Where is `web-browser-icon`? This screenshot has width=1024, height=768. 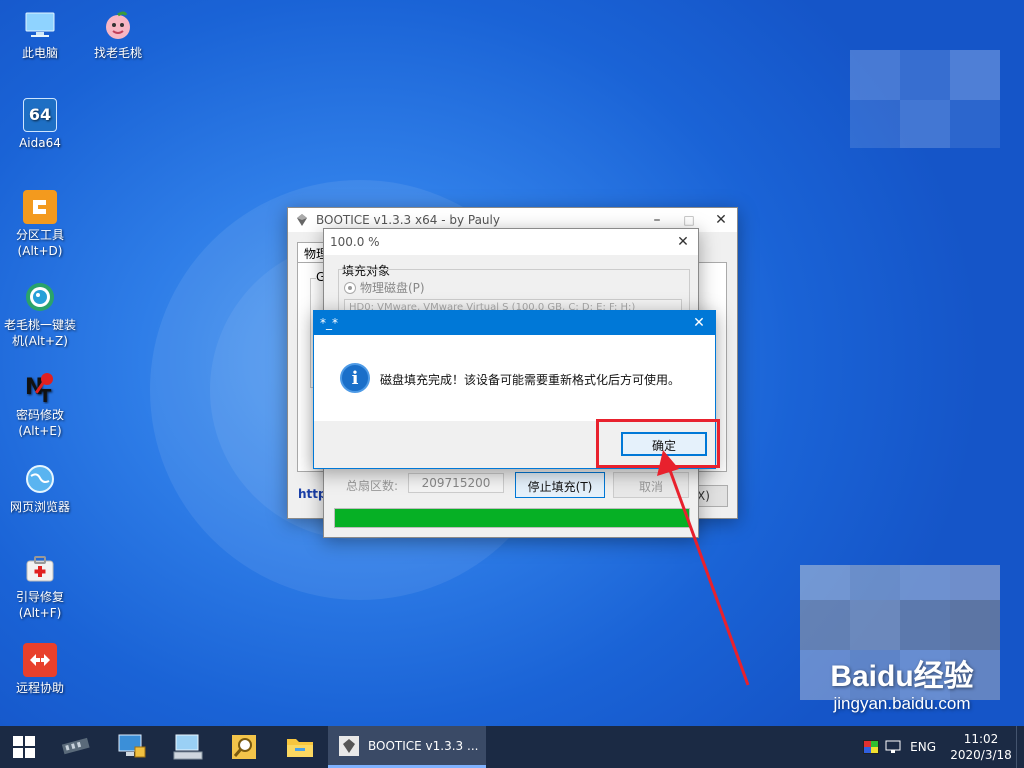
web-browser-icon is located at coordinates (40, 479).